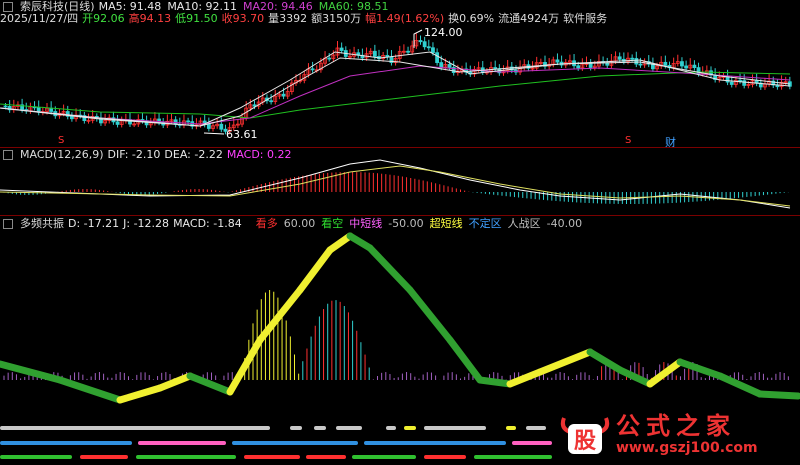  What do you see at coordinates (366, 223) in the screenshot?
I see `legend-label: 中短线` at bounding box center [366, 223].